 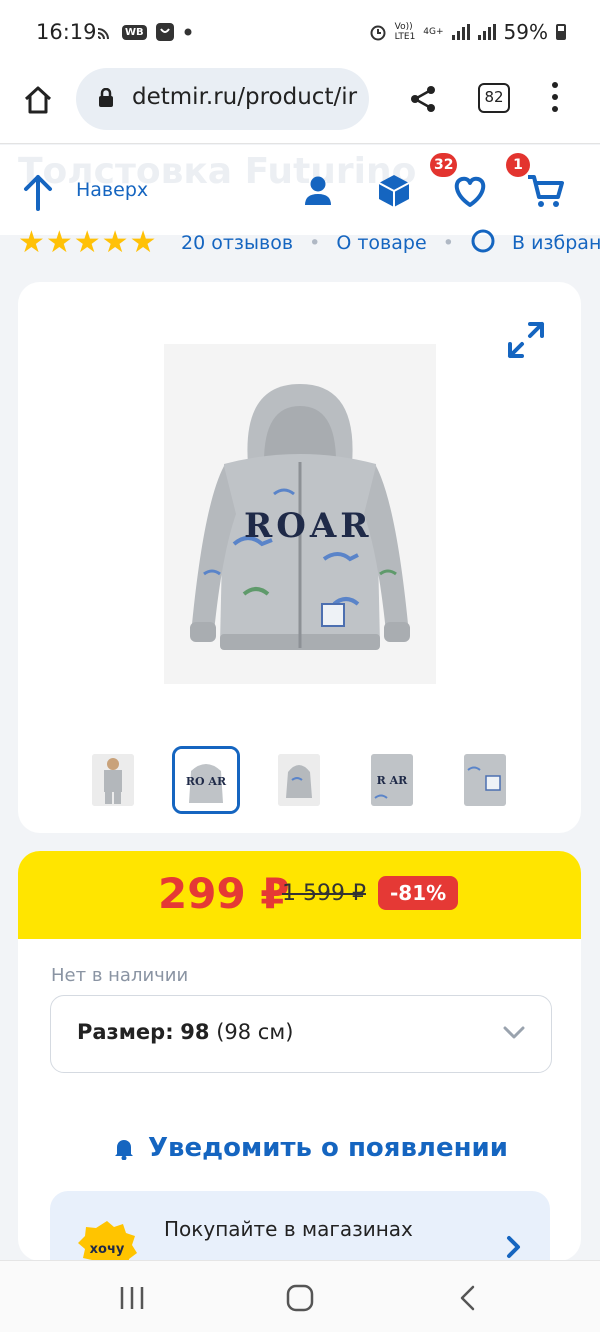 What do you see at coordinates (513, 1247) in the screenshot?
I see `chevron-right-icon` at bounding box center [513, 1247].